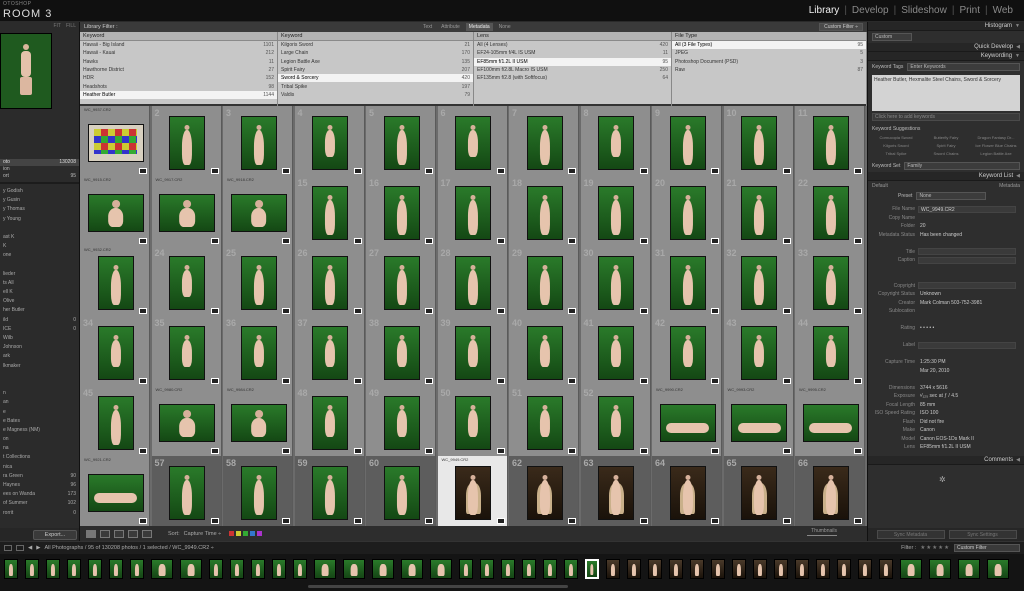  I want to click on grid-cell: WC_9984.CR2, so click(258, 421).